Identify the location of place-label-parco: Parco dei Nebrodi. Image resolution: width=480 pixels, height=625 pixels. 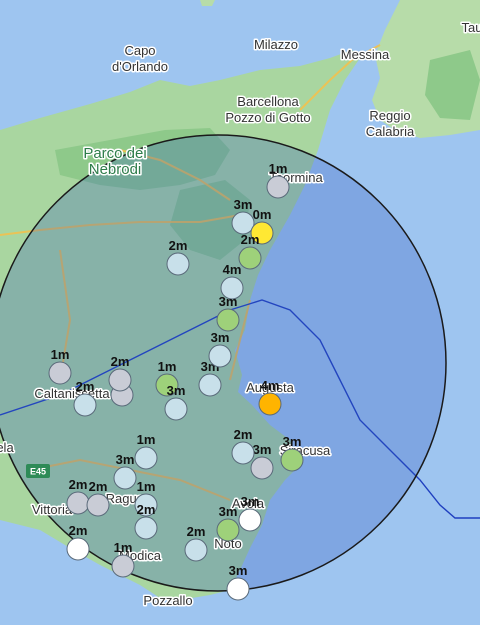
(114, 161).